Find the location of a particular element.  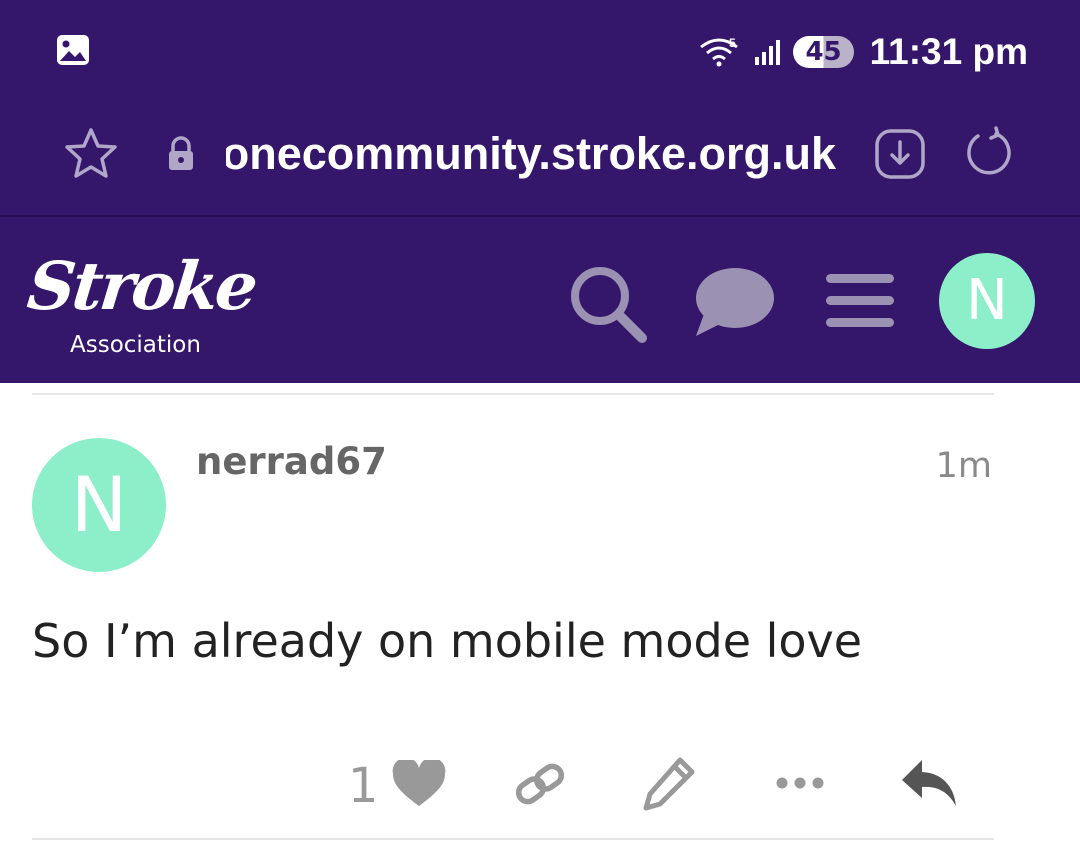

menu-icon is located at coordinates (860, 301).